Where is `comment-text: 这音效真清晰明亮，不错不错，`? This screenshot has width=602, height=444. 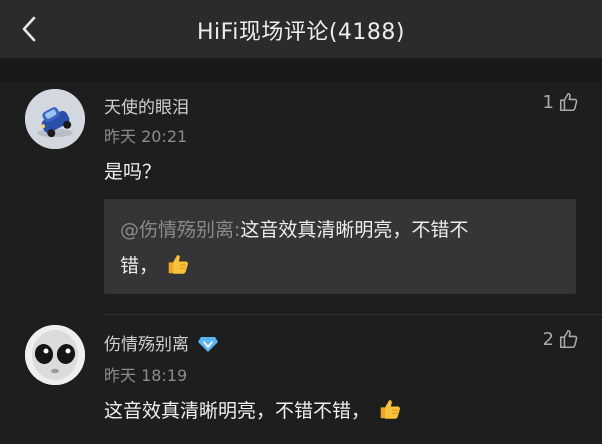 comment-text: 这音效真清晰明亮，不错不错， is located at coordinates (237, 411).